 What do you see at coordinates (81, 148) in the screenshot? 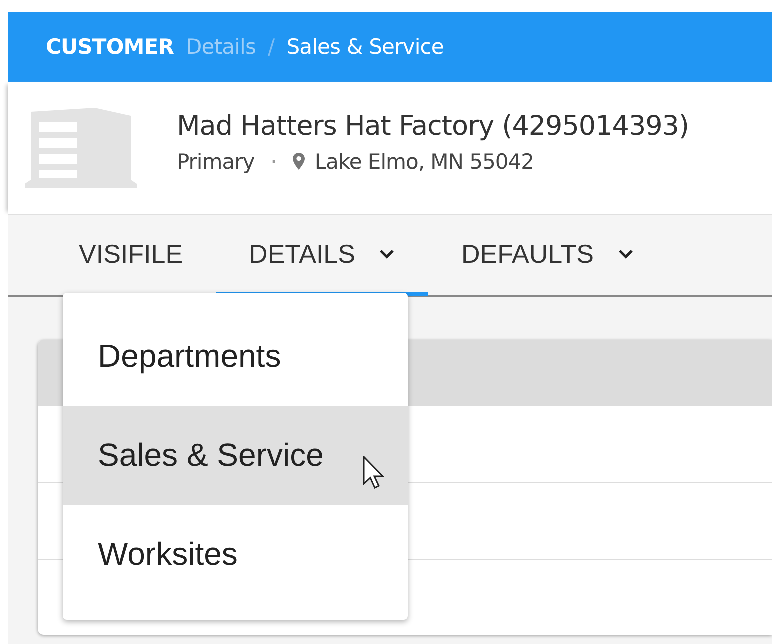
I see `building-icon` at bounding box center [81, 148].